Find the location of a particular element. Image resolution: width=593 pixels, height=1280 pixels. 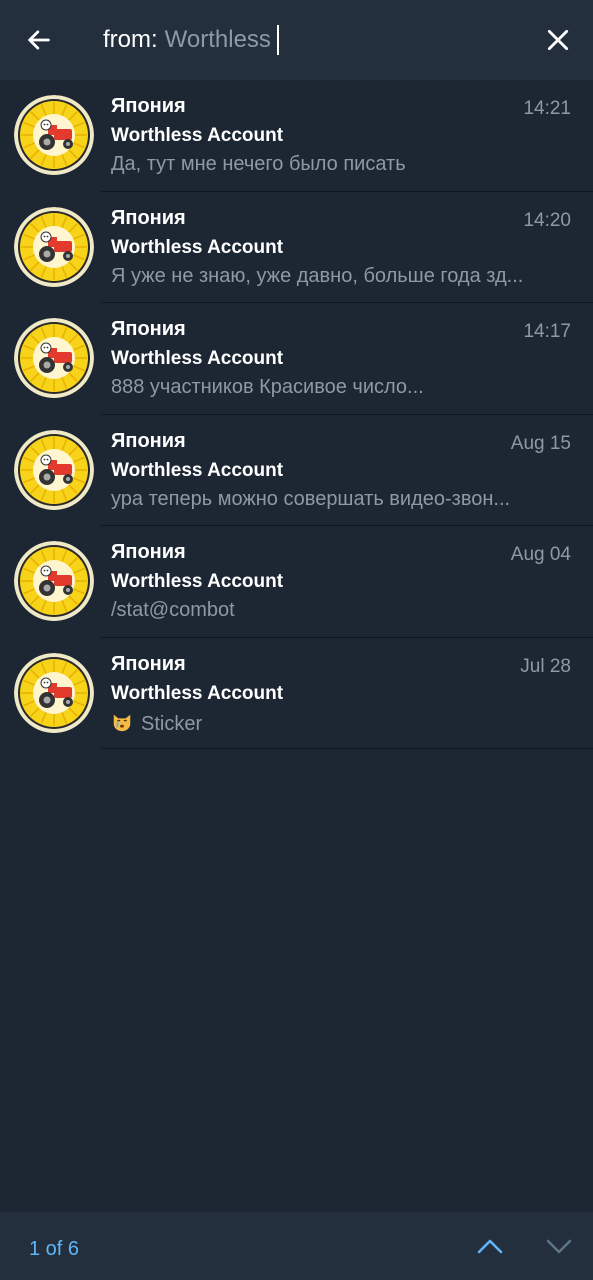

close-search-button is located at coordinates (558, 40).